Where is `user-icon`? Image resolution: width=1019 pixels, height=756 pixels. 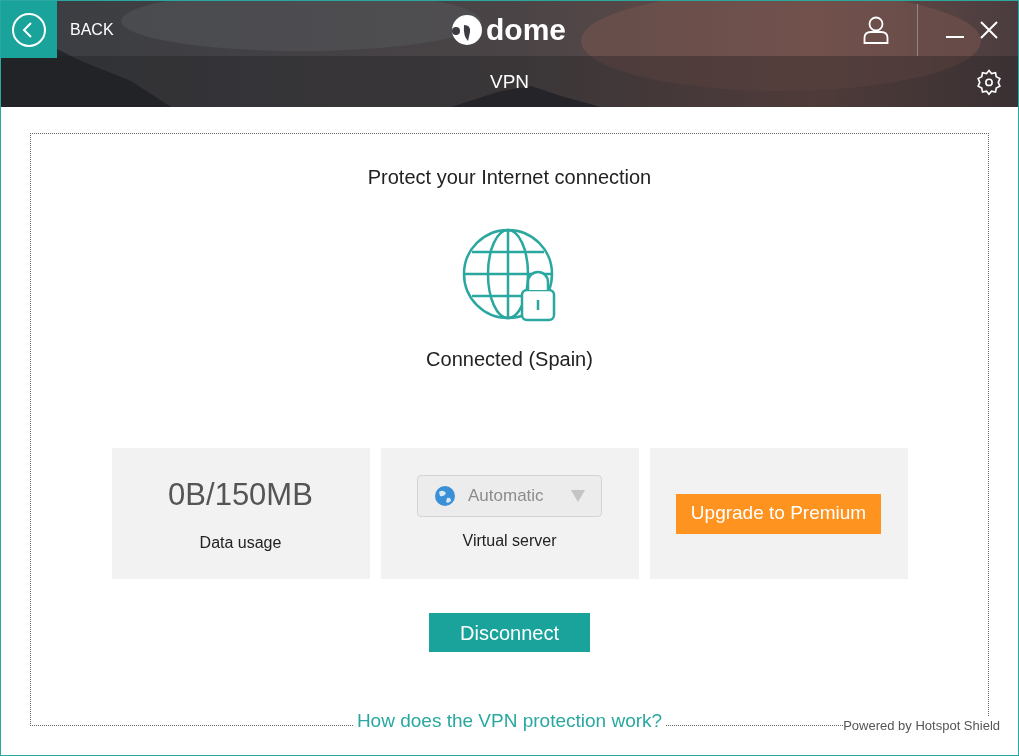
user-icon is located at coordinates (876, 29).